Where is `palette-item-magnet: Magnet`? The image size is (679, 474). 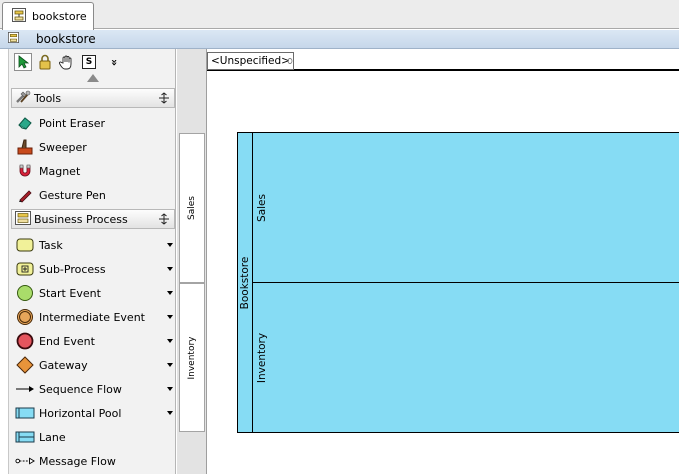 palette-item-magnet: Magnet is located at coordinates (93, 171).